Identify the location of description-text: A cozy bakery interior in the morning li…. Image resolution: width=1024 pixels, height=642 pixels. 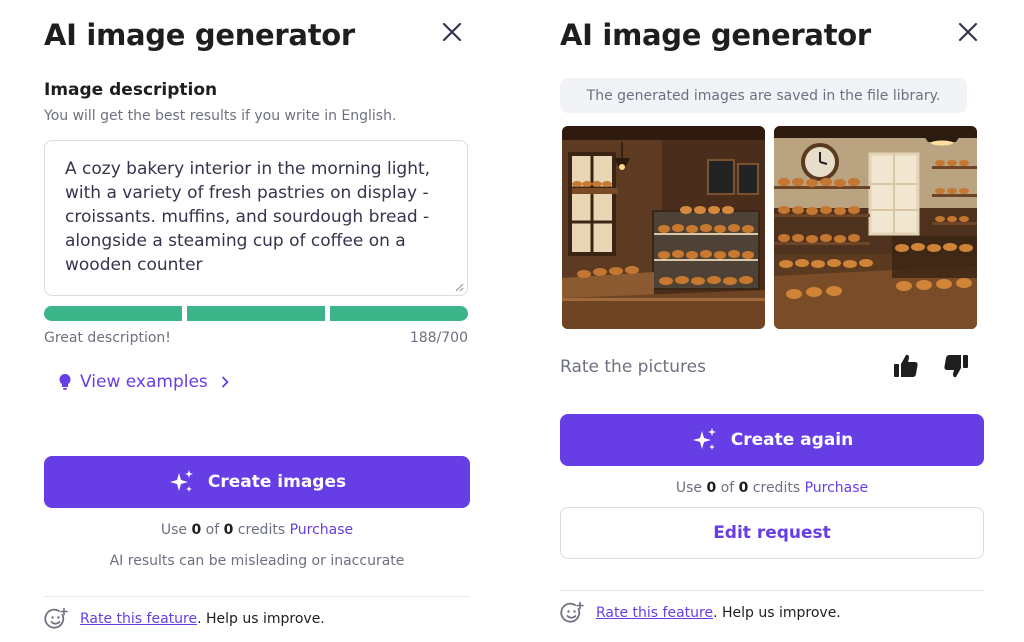
(247, 217).